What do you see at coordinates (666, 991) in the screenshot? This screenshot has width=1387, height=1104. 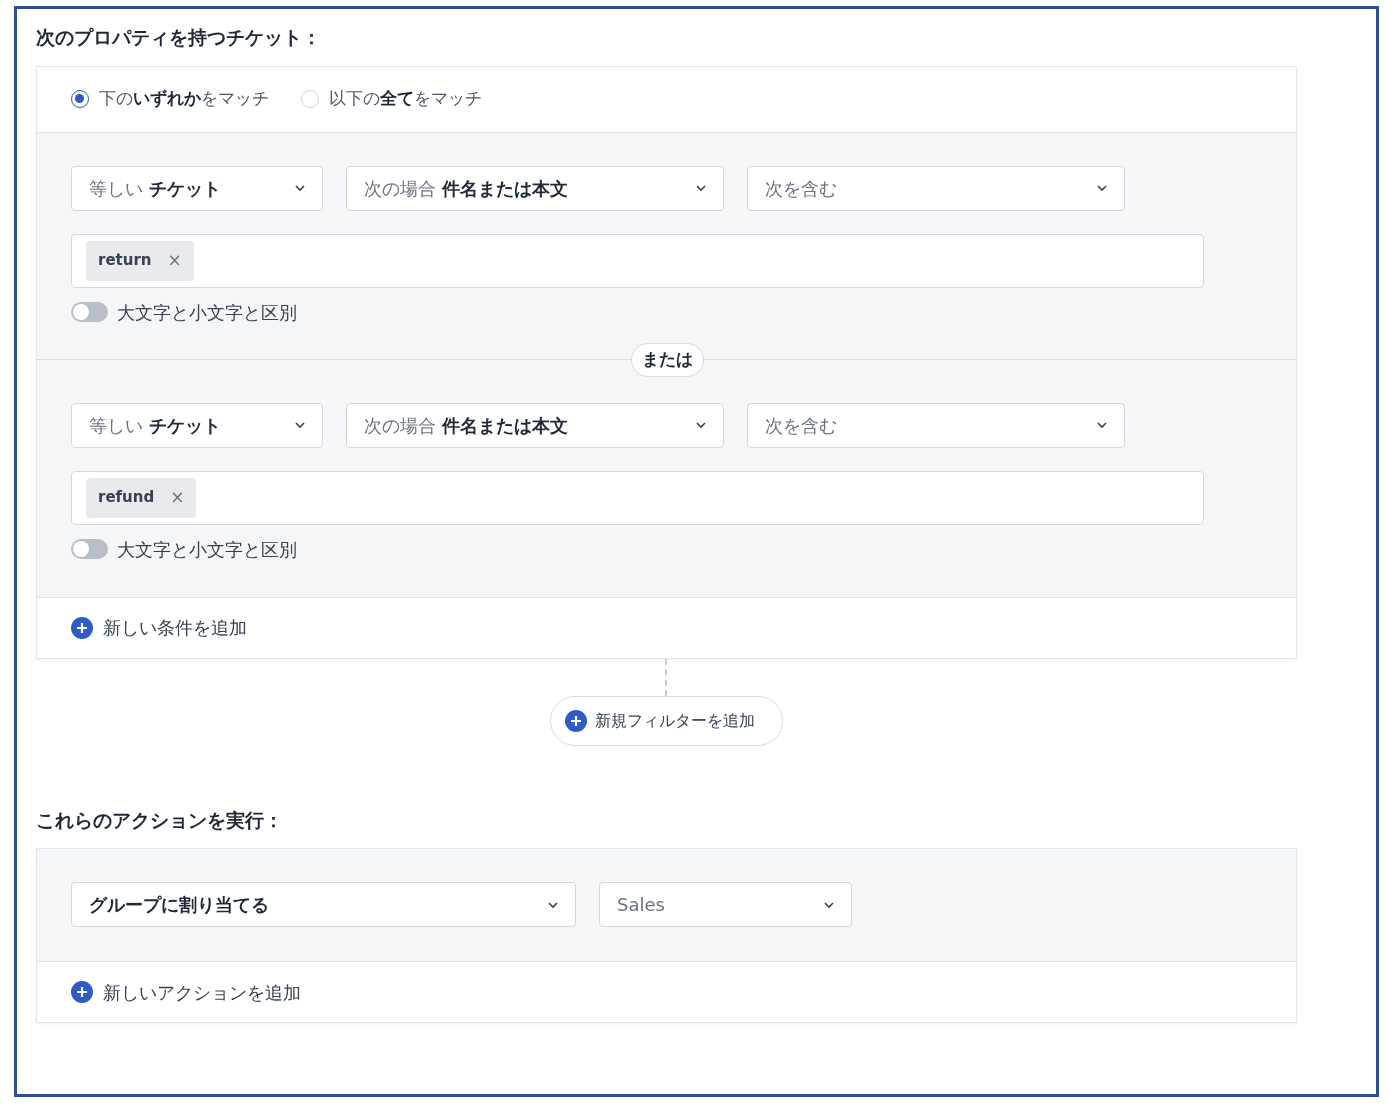 I see `add-action-link: 新しいアクションを追加` at bounding box center [666, 991].